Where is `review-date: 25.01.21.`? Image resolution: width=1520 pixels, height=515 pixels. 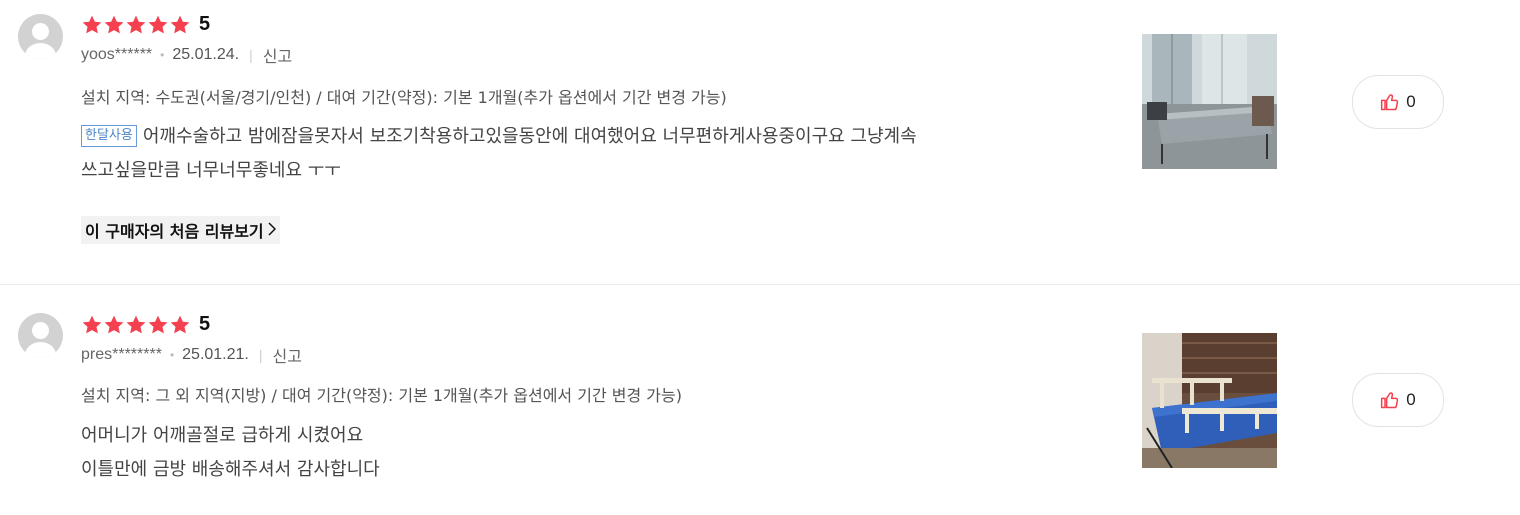
review-date: 25.01.21. is located at coordinates (215, 354).